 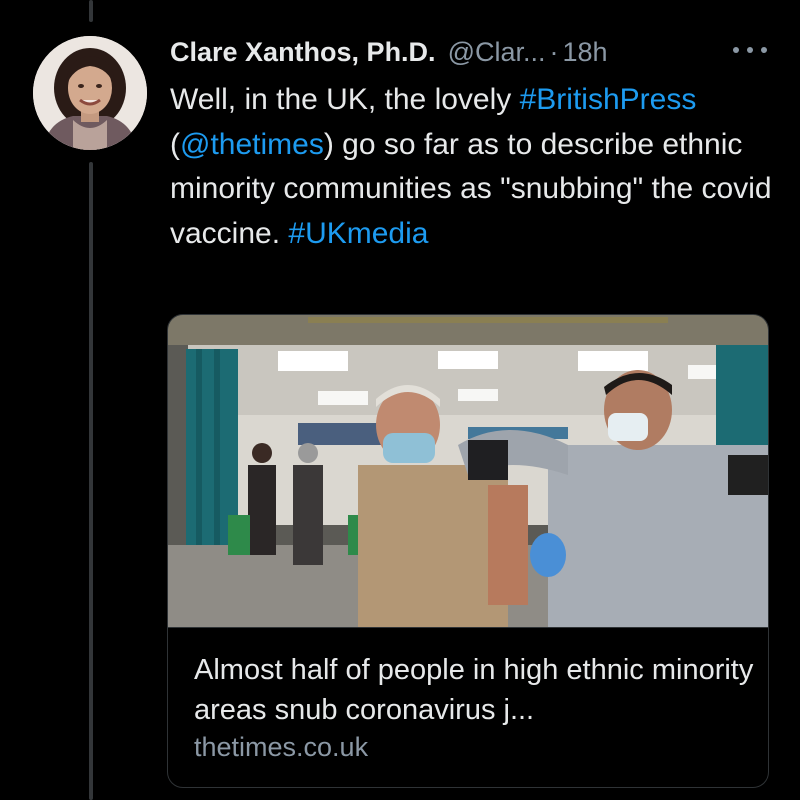 What do you see at coordinates (252, 144) in the screenshot?
I see `mention-link: @thetimes` at bounding box center [252, 144].